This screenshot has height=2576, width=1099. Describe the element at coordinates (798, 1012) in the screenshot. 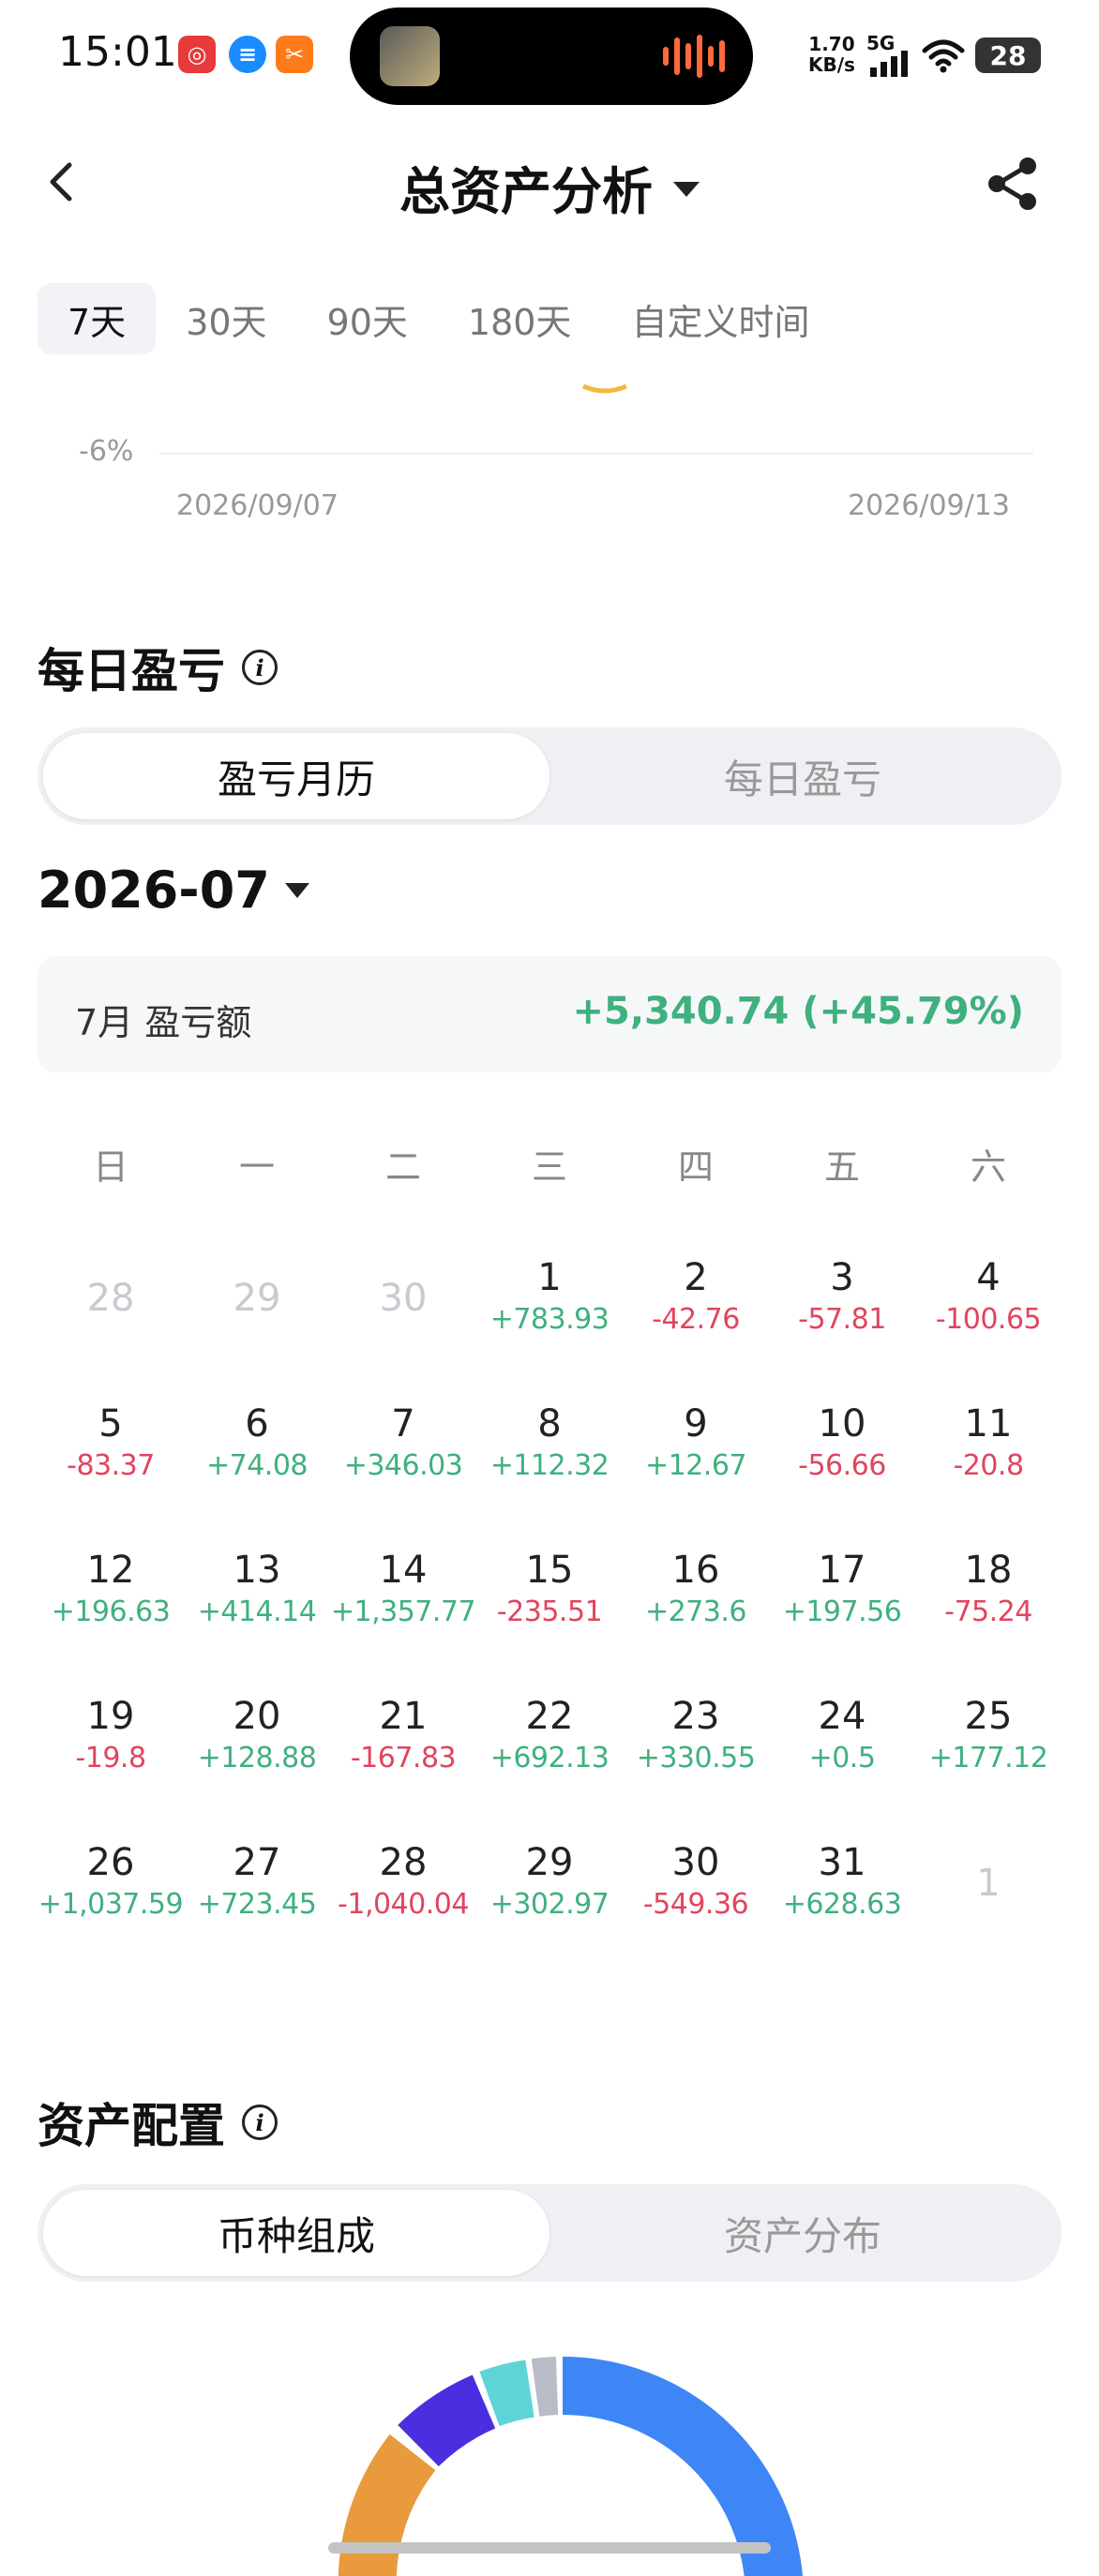

I see `summary-value: +5,340.74 (+45.79%)` at that location.